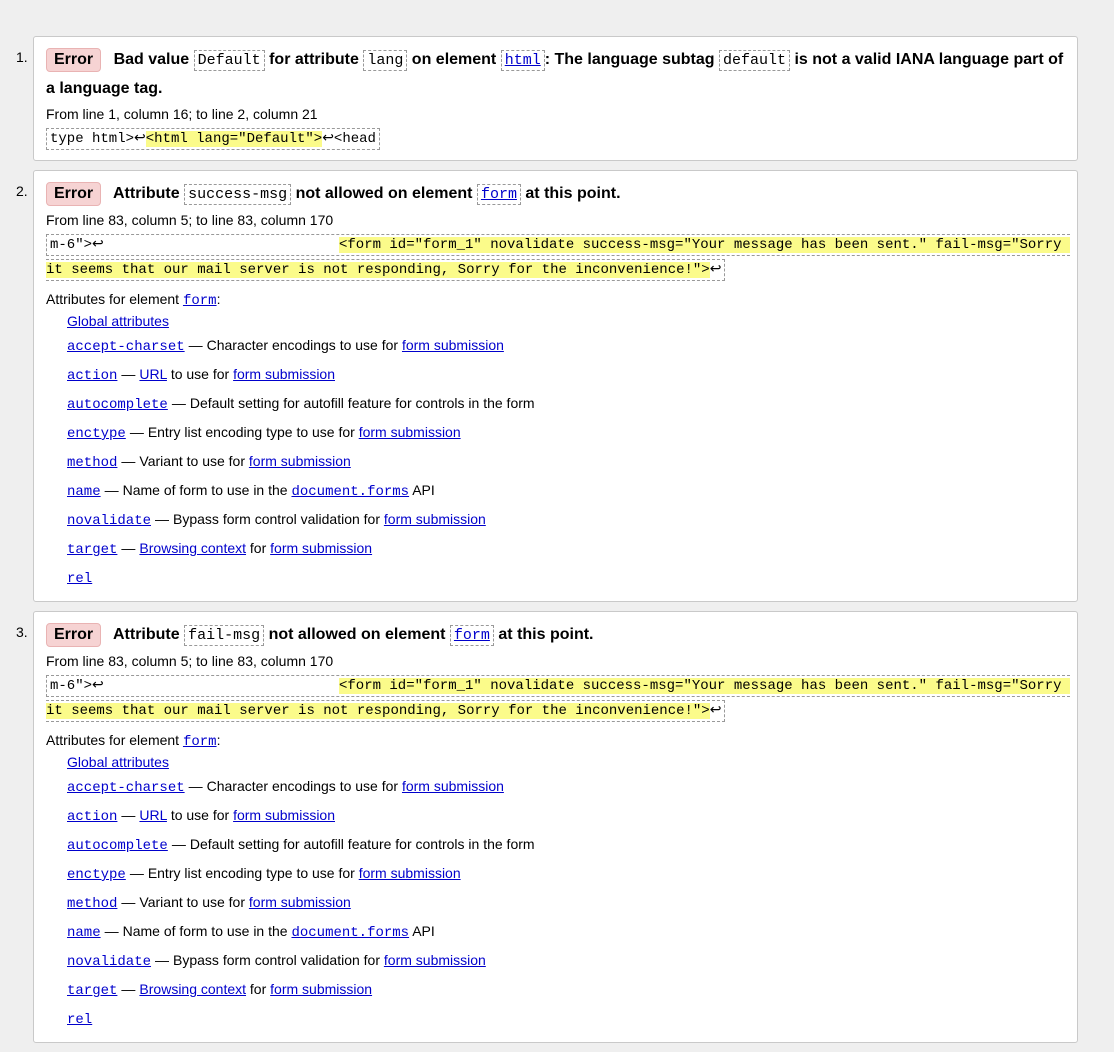  What do you see at coordinates (573, 193) in the screenshot?
I see `heading-text: at this point.` at bounding box center [573, 193].